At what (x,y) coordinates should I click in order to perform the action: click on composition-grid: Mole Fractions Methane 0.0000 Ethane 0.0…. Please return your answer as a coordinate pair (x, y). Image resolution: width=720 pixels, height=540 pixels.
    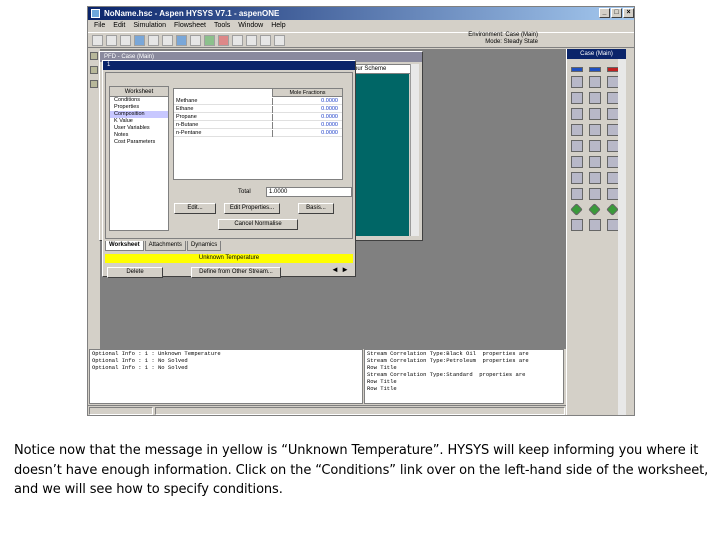
    Looking at the image, I should click on (258, 134).